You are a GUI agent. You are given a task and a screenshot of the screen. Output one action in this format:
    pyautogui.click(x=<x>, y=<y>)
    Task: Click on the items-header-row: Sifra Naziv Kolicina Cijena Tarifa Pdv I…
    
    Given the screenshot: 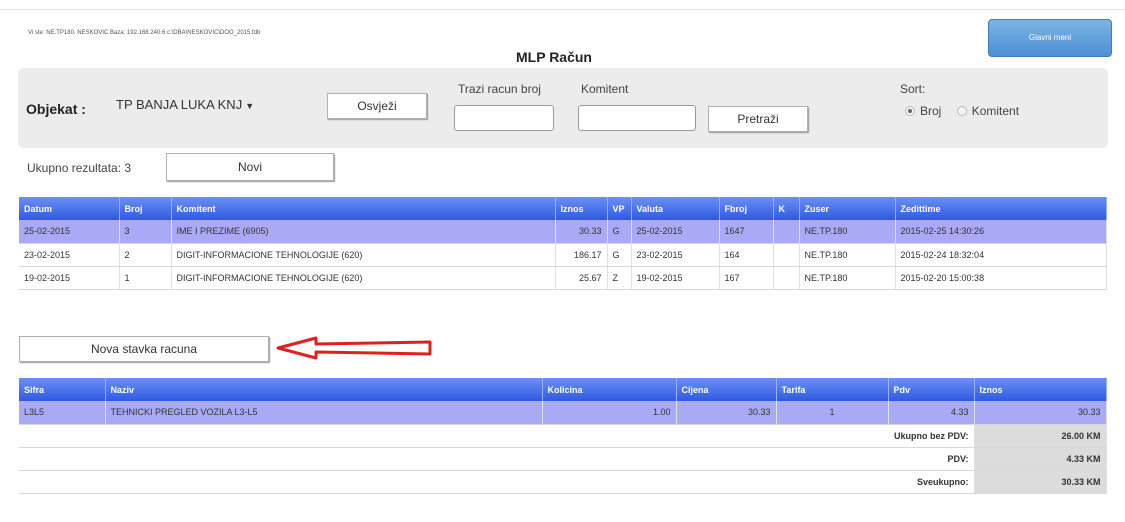 What is the action you would take?
    pyautogui.click(x=563, y=389)
    